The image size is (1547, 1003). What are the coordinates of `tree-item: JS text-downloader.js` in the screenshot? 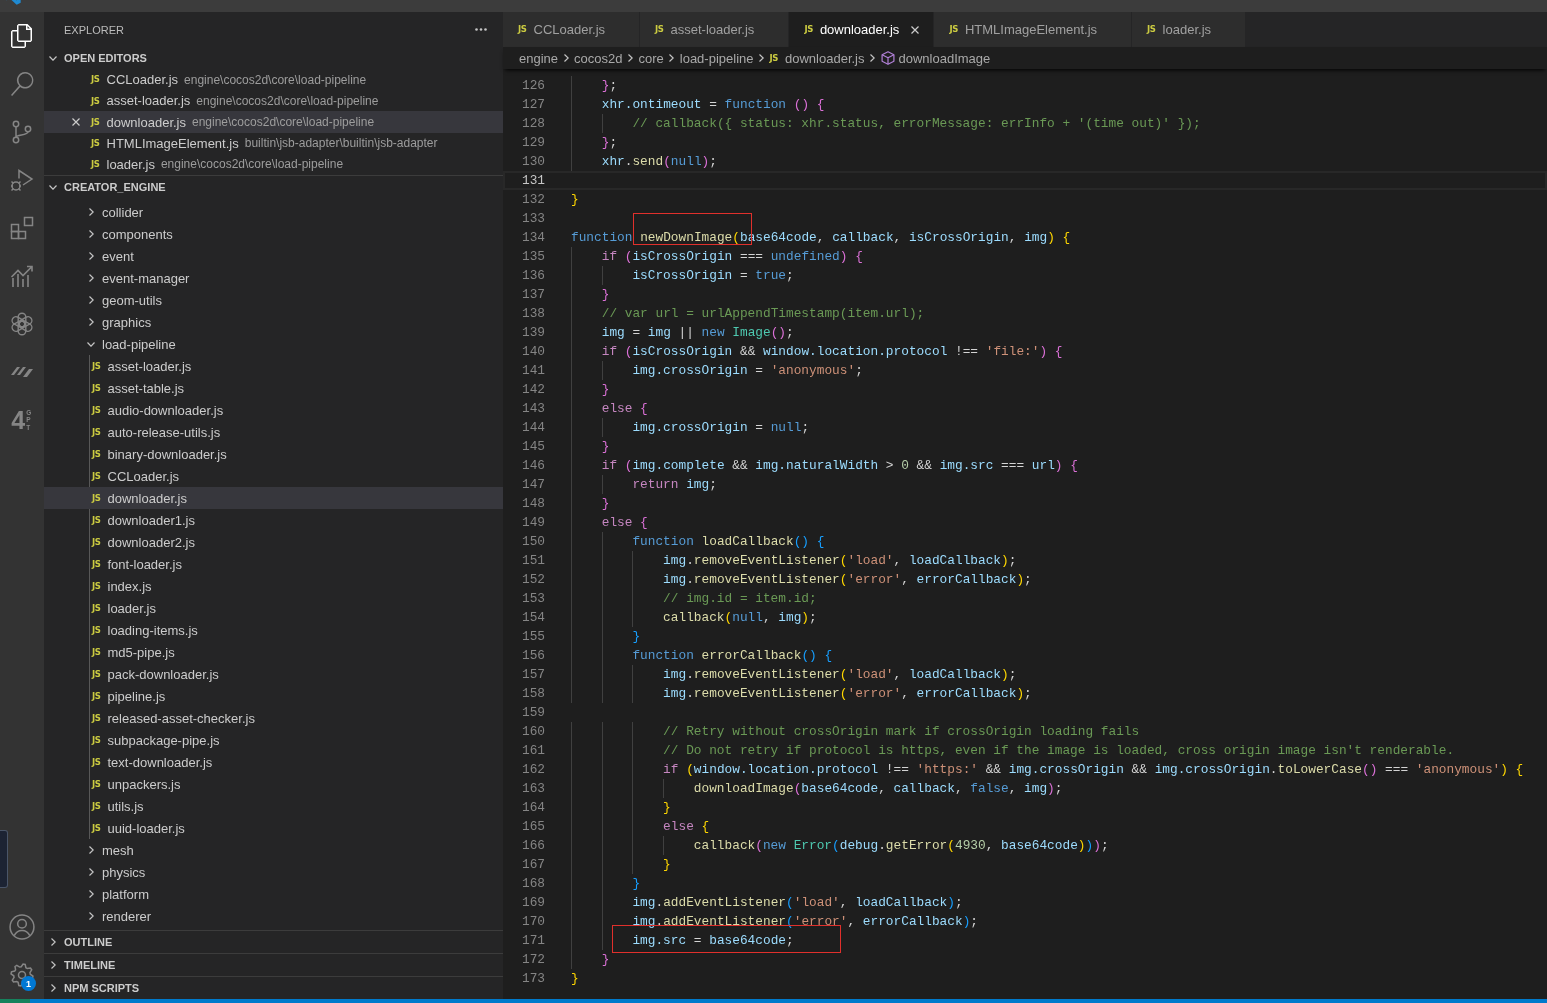 It's located at (273, 762).